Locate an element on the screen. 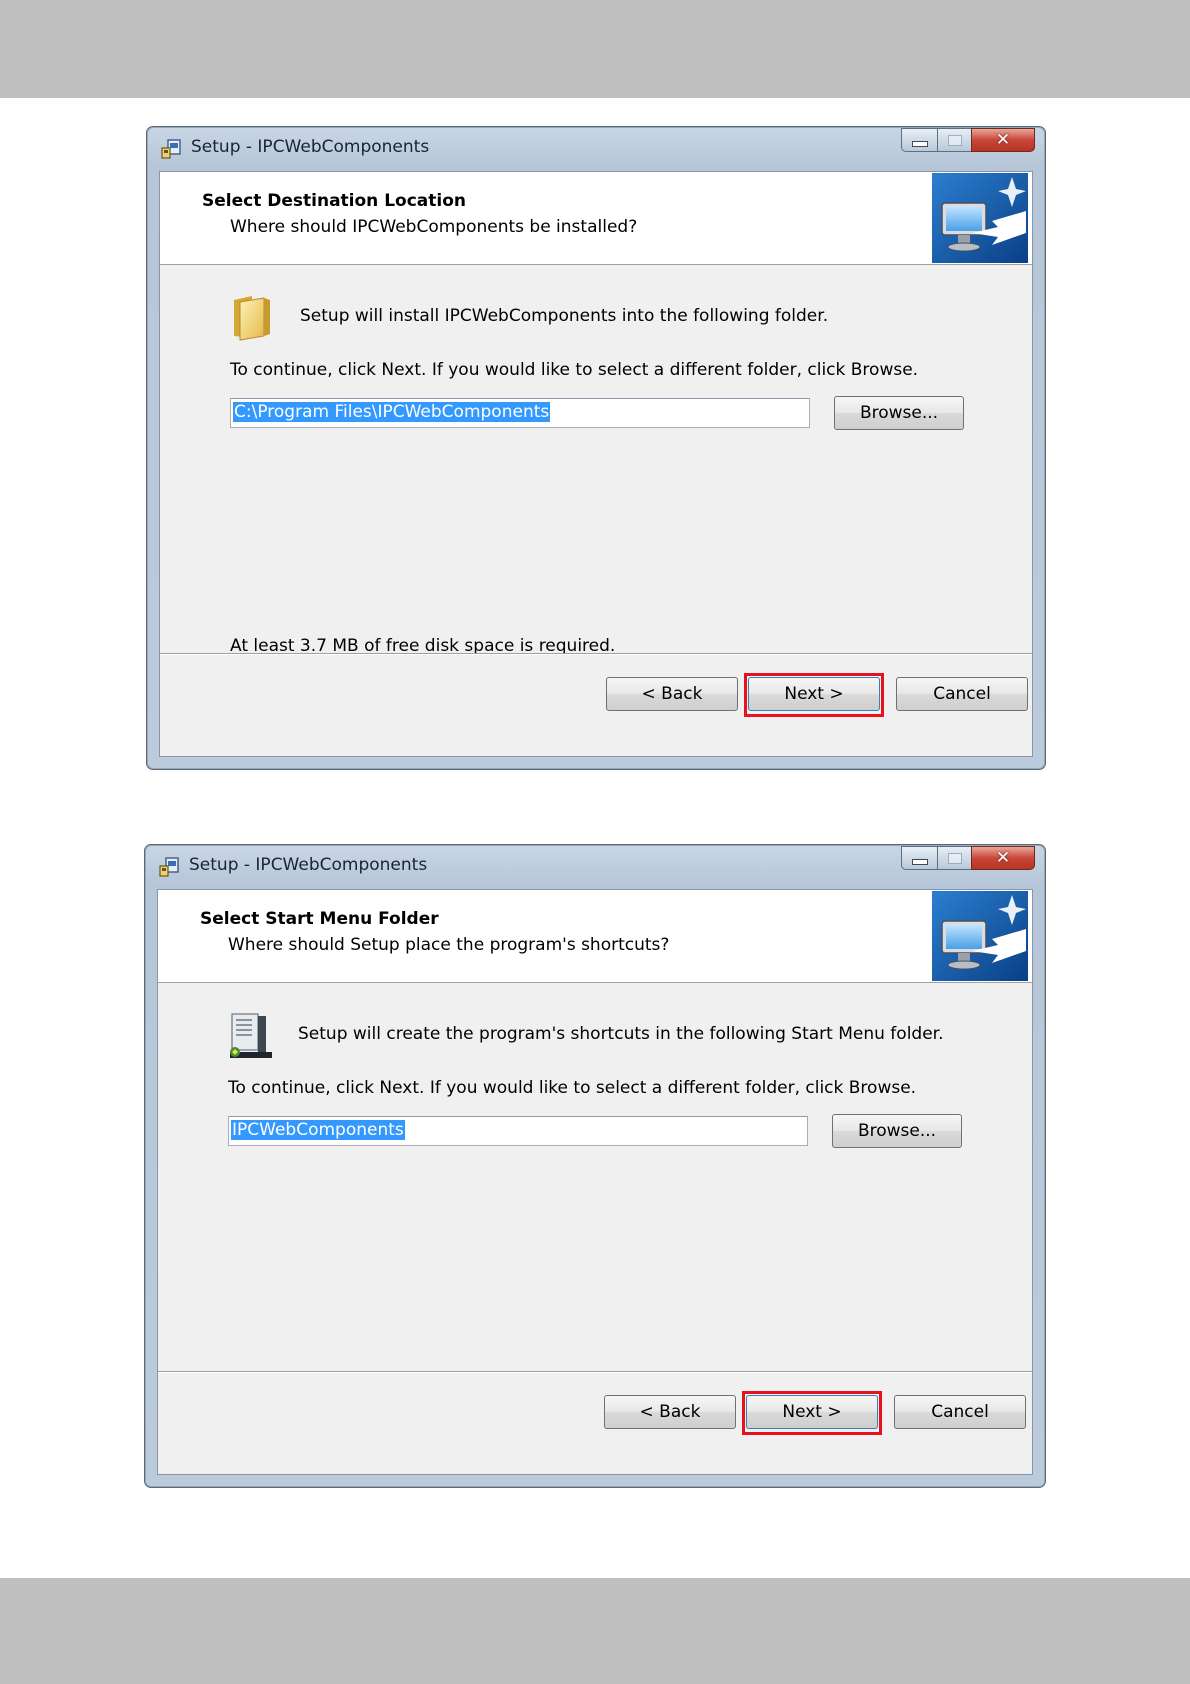 The image size is (1190, 1684). destination-path-input: C:\Program Files\IPCWebComponents is located at coordinates (520, 413).